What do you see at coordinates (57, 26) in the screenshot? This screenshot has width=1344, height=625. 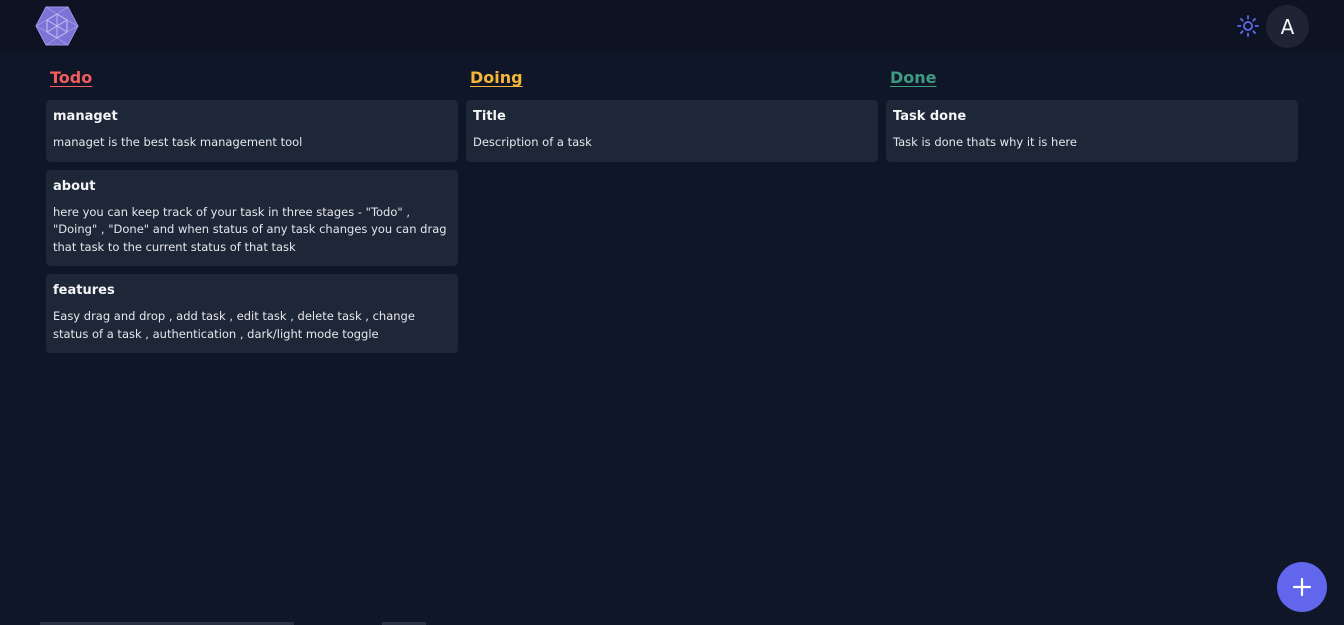 I see `logo-icon` at bounding box center [57, 26].